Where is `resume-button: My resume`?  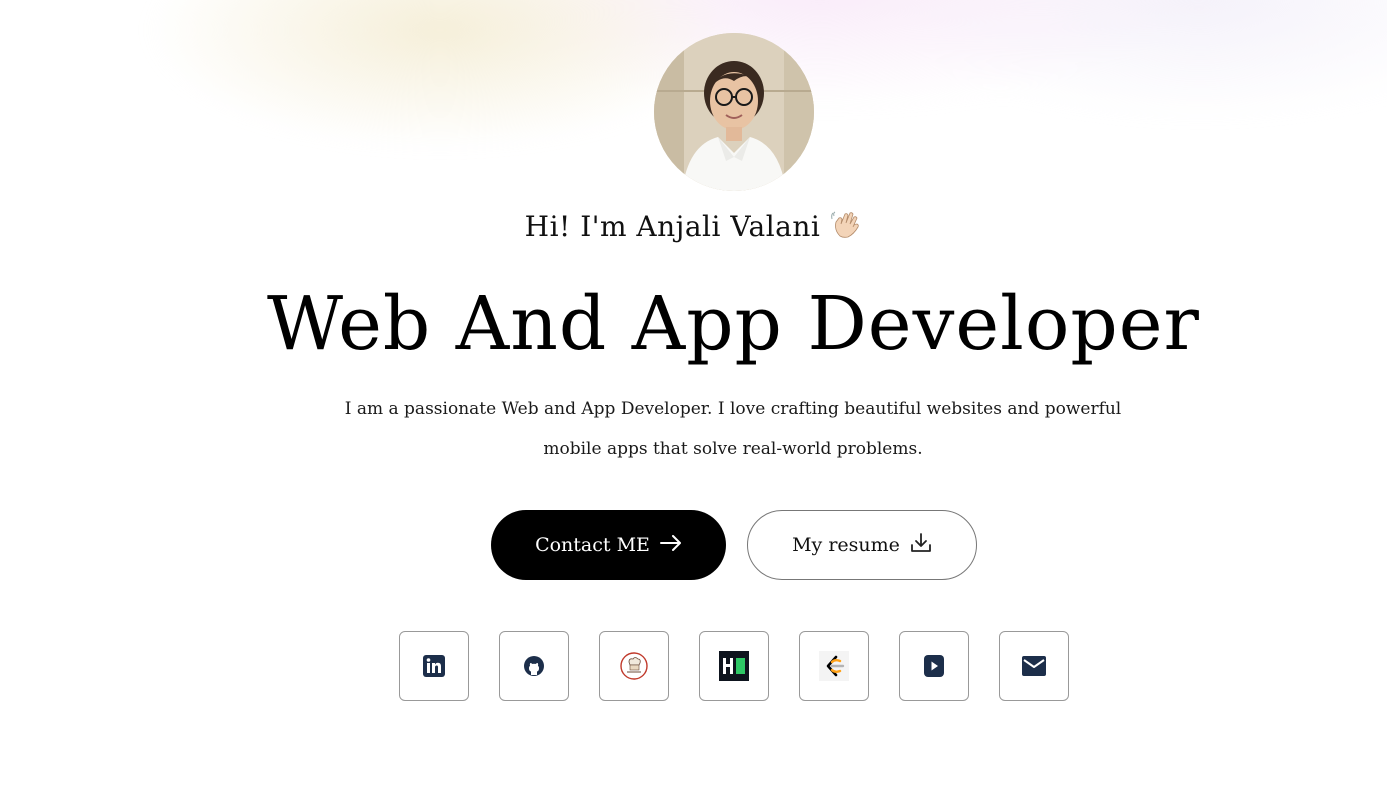
resume-button: My resume is located at coordinates (862, 545).